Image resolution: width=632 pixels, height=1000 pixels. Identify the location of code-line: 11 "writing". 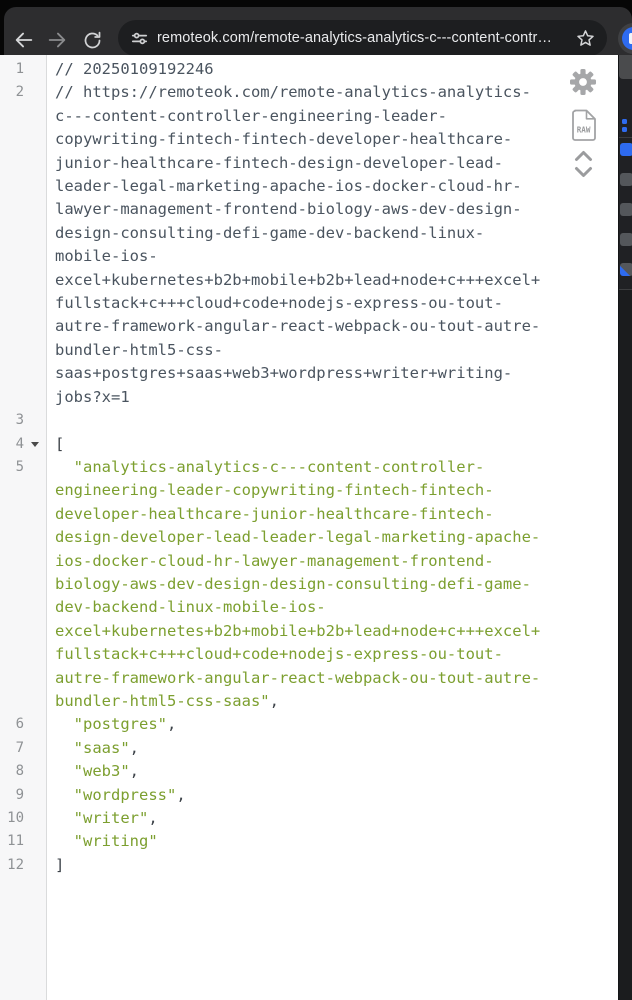
(272, 841).